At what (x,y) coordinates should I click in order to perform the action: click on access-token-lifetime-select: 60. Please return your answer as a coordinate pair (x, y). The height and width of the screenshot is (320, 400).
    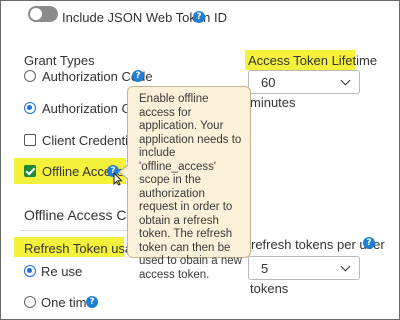
    Looking at the image, I should click on (304, 82).